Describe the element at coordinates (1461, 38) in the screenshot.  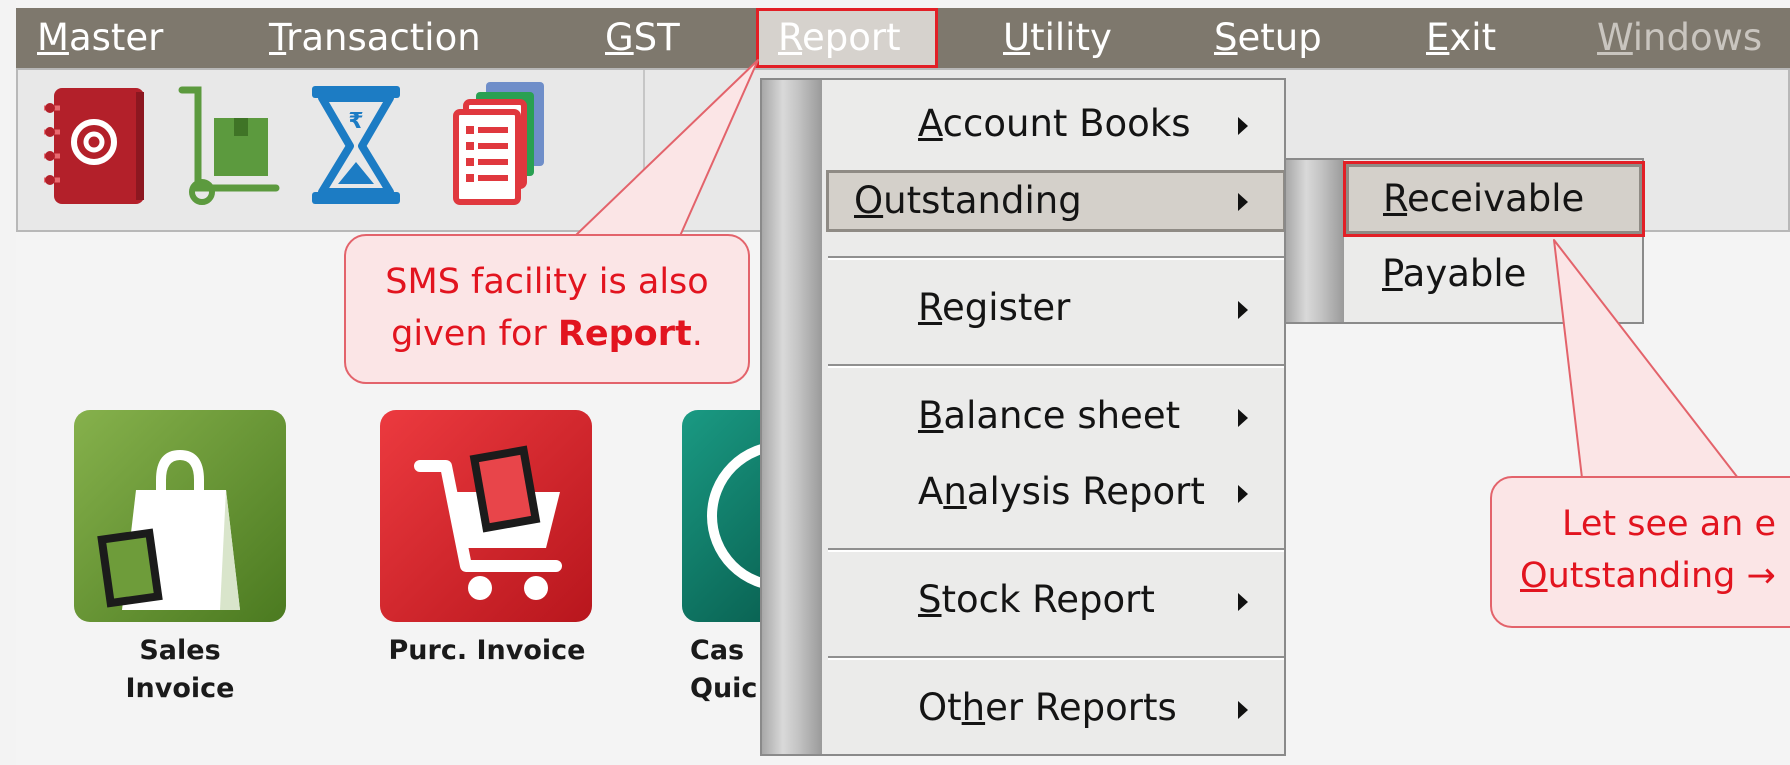
I see `menu-exit: Exit` at that location.